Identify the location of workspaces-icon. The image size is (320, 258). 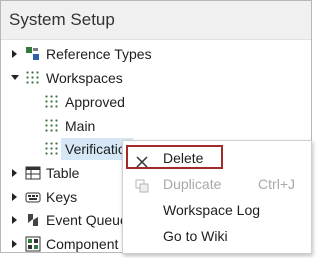
(33, 78).